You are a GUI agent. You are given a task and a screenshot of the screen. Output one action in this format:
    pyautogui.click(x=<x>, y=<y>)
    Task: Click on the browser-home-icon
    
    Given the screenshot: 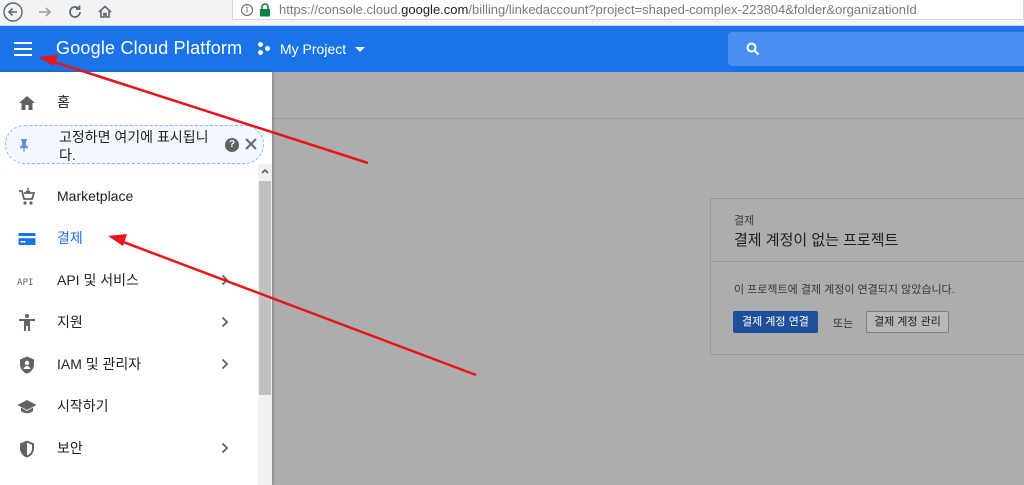 What is the action you would take?
    pyautogui.click(x=105, y=11)
    